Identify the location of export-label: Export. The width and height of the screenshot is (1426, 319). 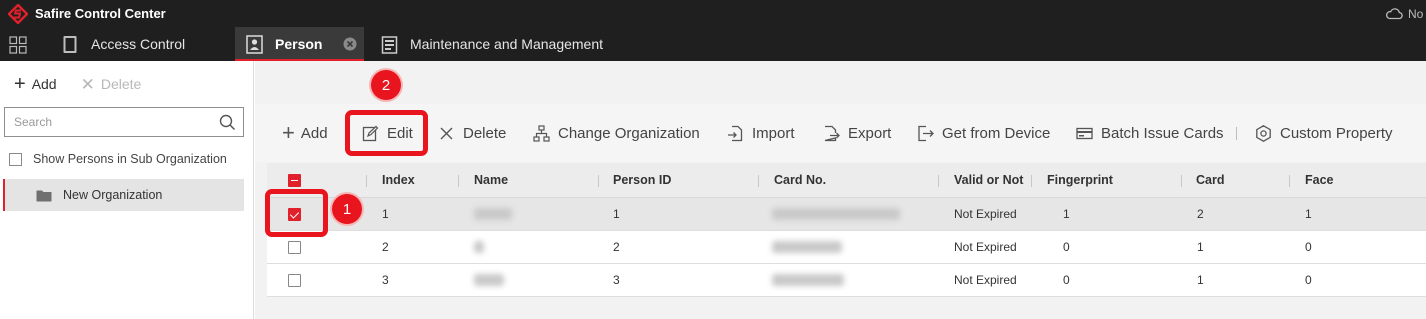
(870, 133).